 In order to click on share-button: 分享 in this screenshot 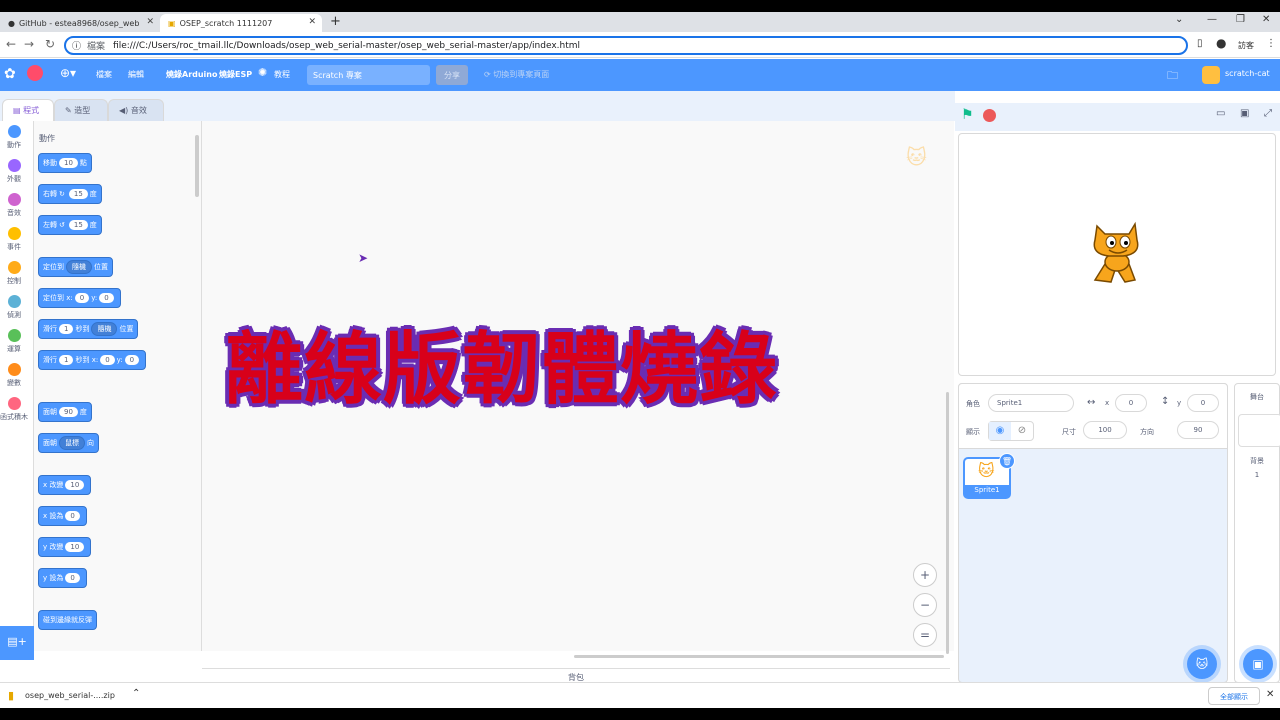, I will do `click(452, 75)`.